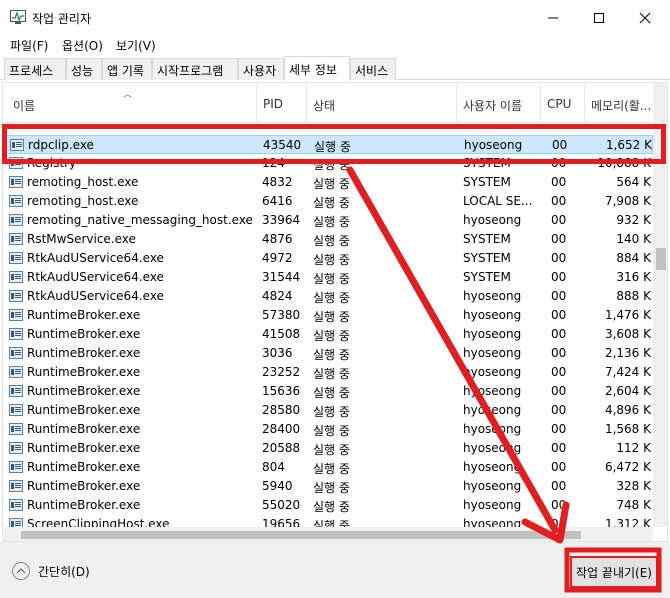 Image resolution: width=670 pixels, height=598 pixels. What do you see at coordinates (627, 315) in the screenshot?
I see `process-memory: 1,476 K` at bounding box center [627, 315].